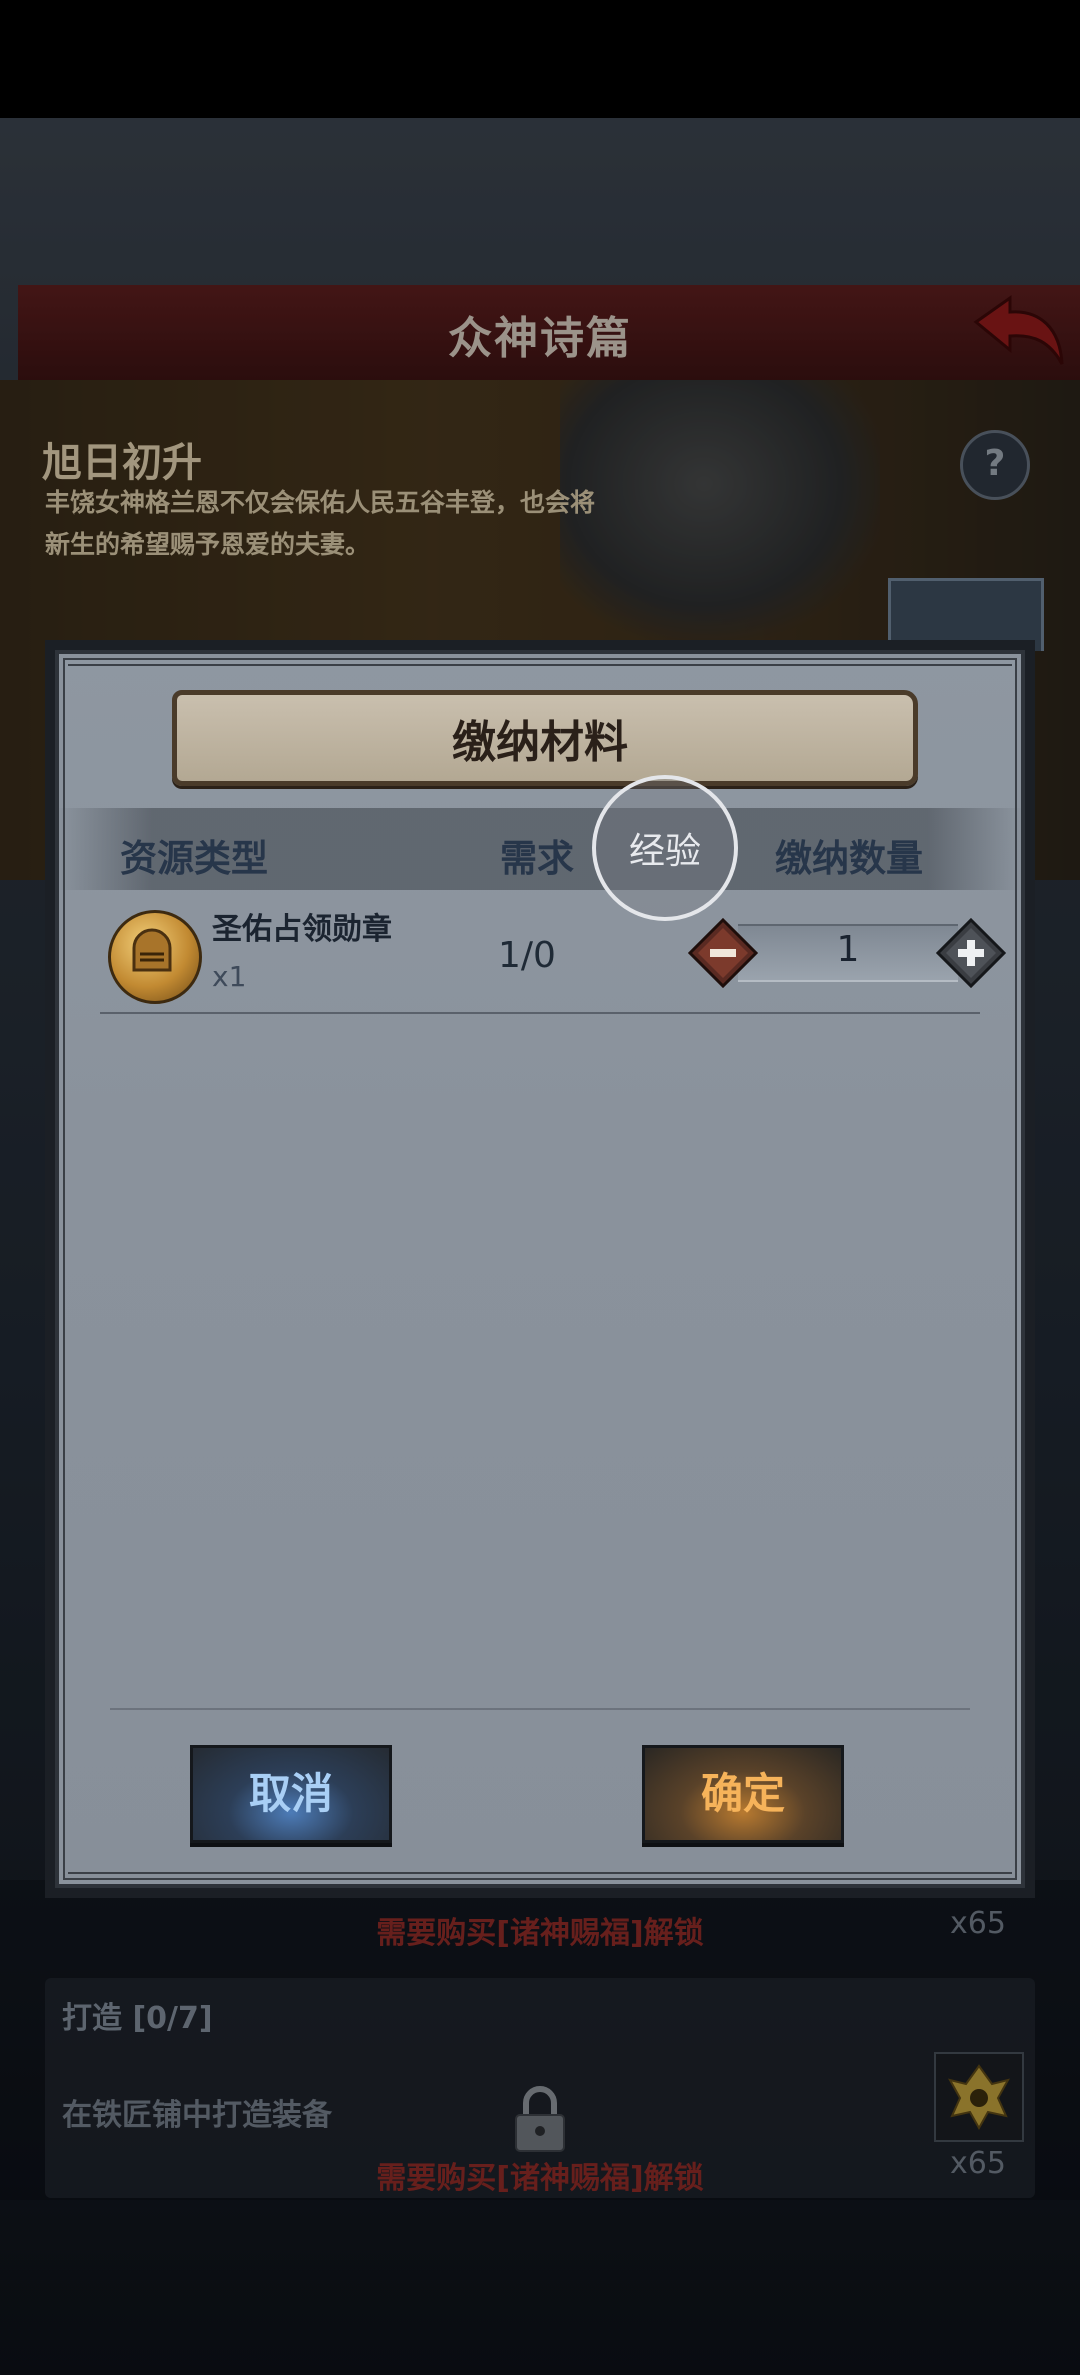  Describe the element at coordinates (540, 742) in the screenshot. I see `dialog-title: 缴纳材料` at that location.